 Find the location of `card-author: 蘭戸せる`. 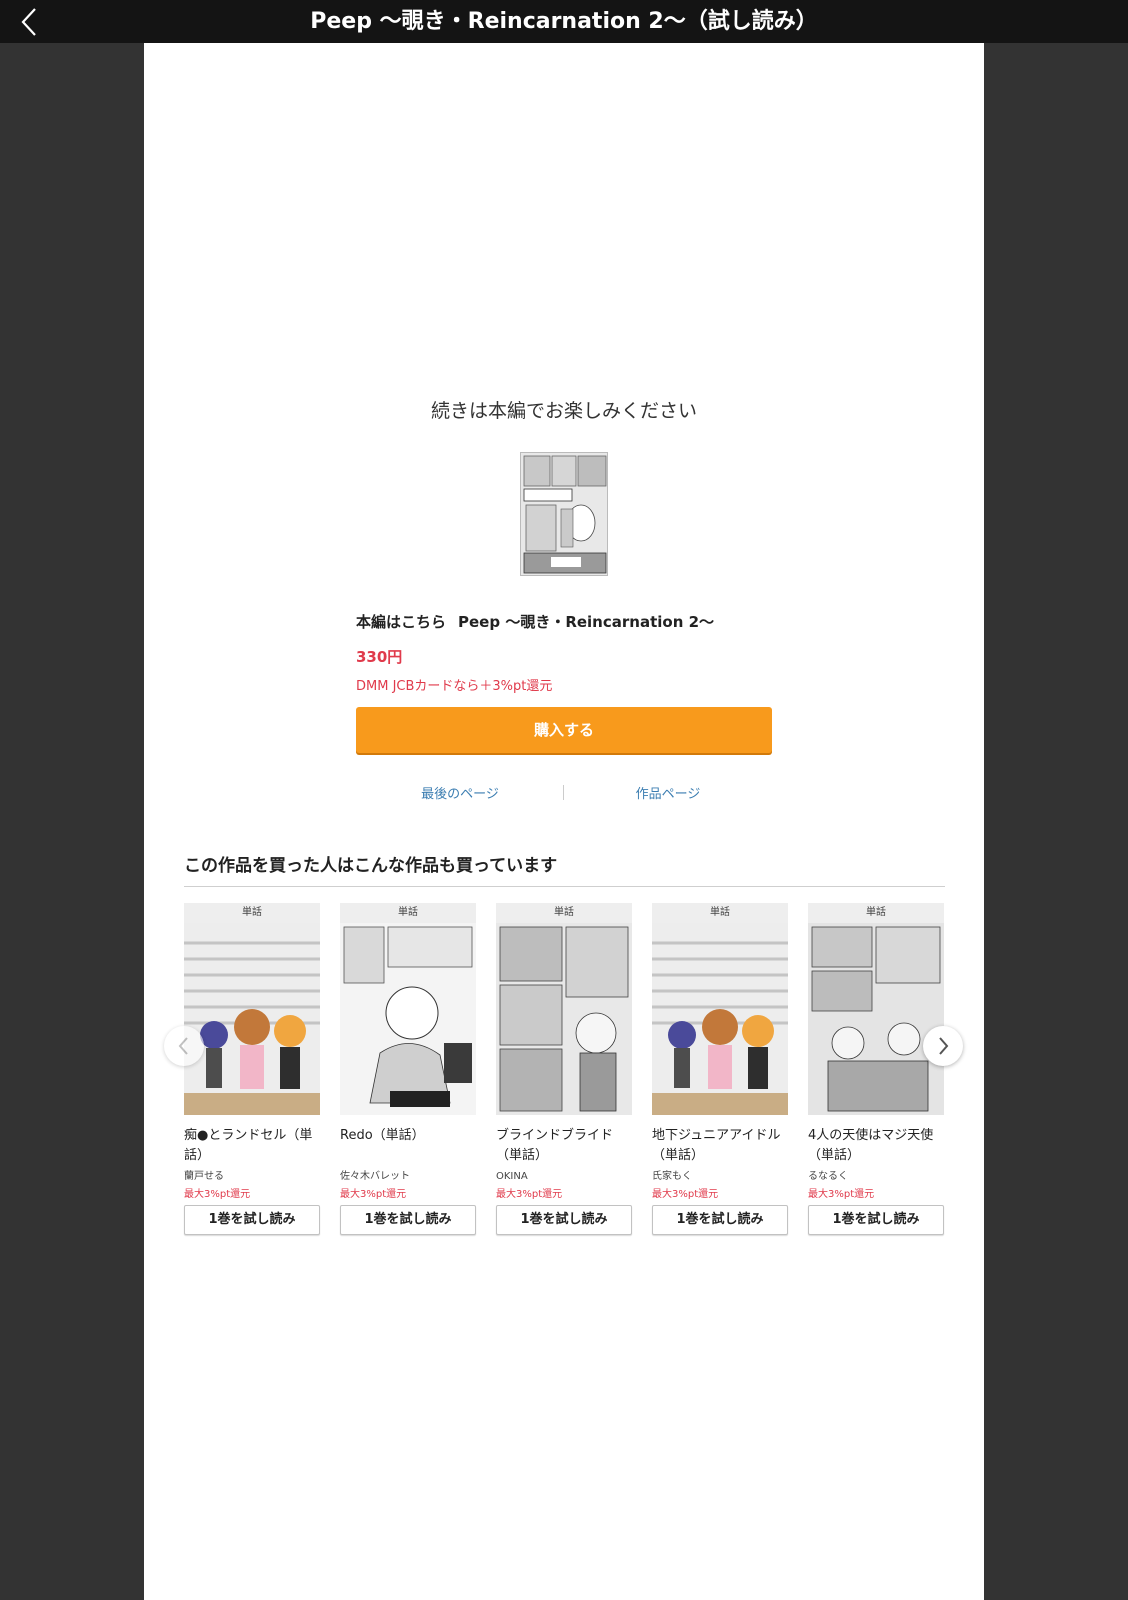

card-author: 蘭戸せる is located at coordinates (252, 1177).